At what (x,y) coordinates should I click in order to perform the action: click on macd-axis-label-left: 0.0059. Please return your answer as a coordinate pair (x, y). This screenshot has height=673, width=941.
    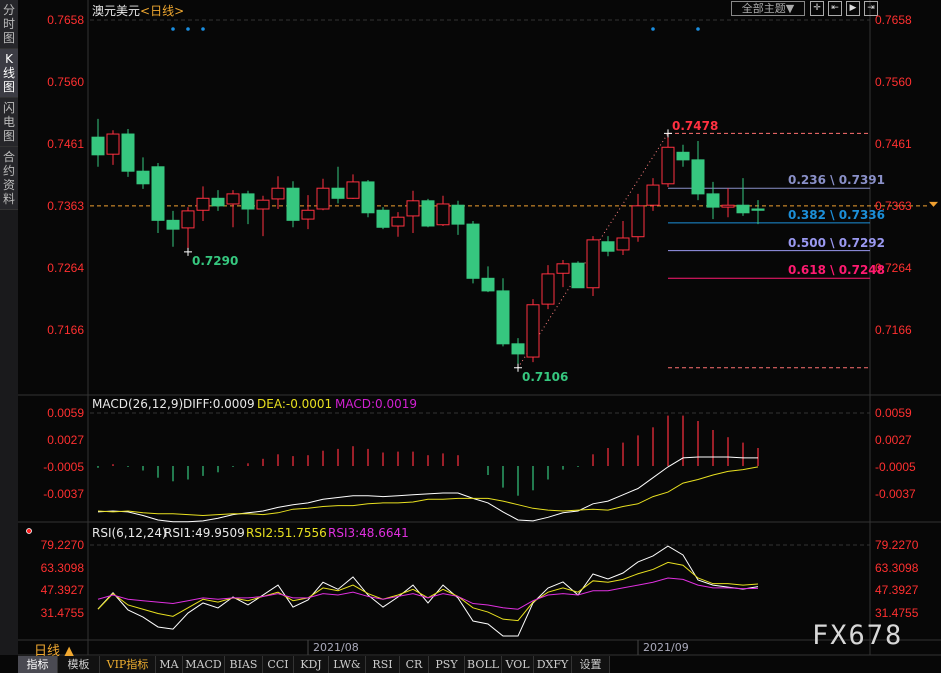
    Looking at the image, I should click on (65, 413).